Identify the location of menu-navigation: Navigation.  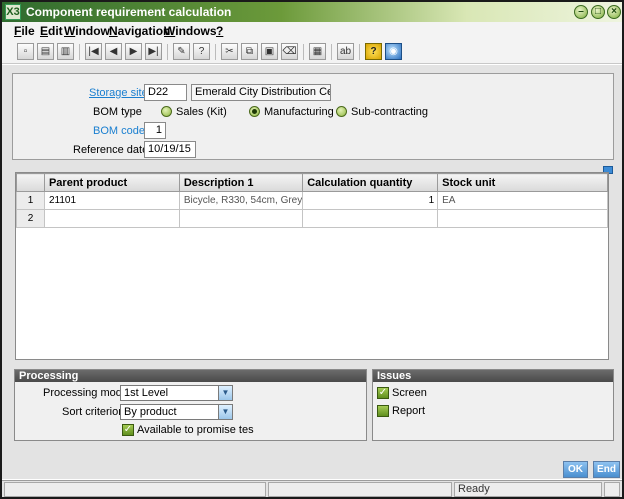
(139, 31).